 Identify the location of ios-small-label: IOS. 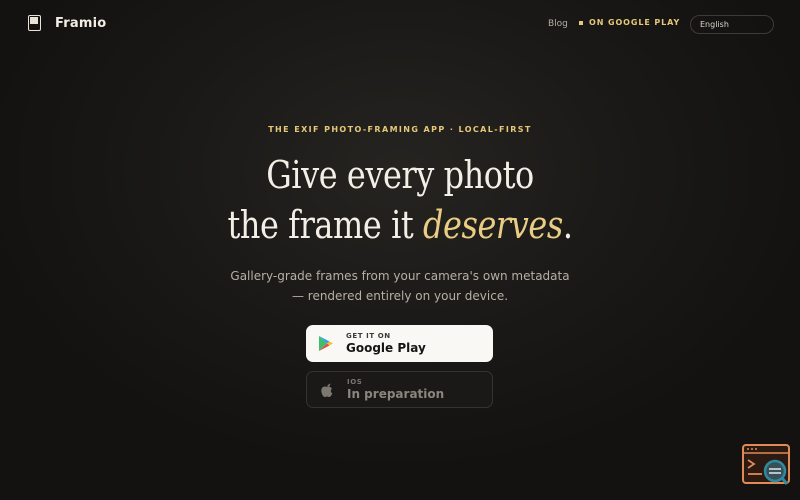
(355, 381).